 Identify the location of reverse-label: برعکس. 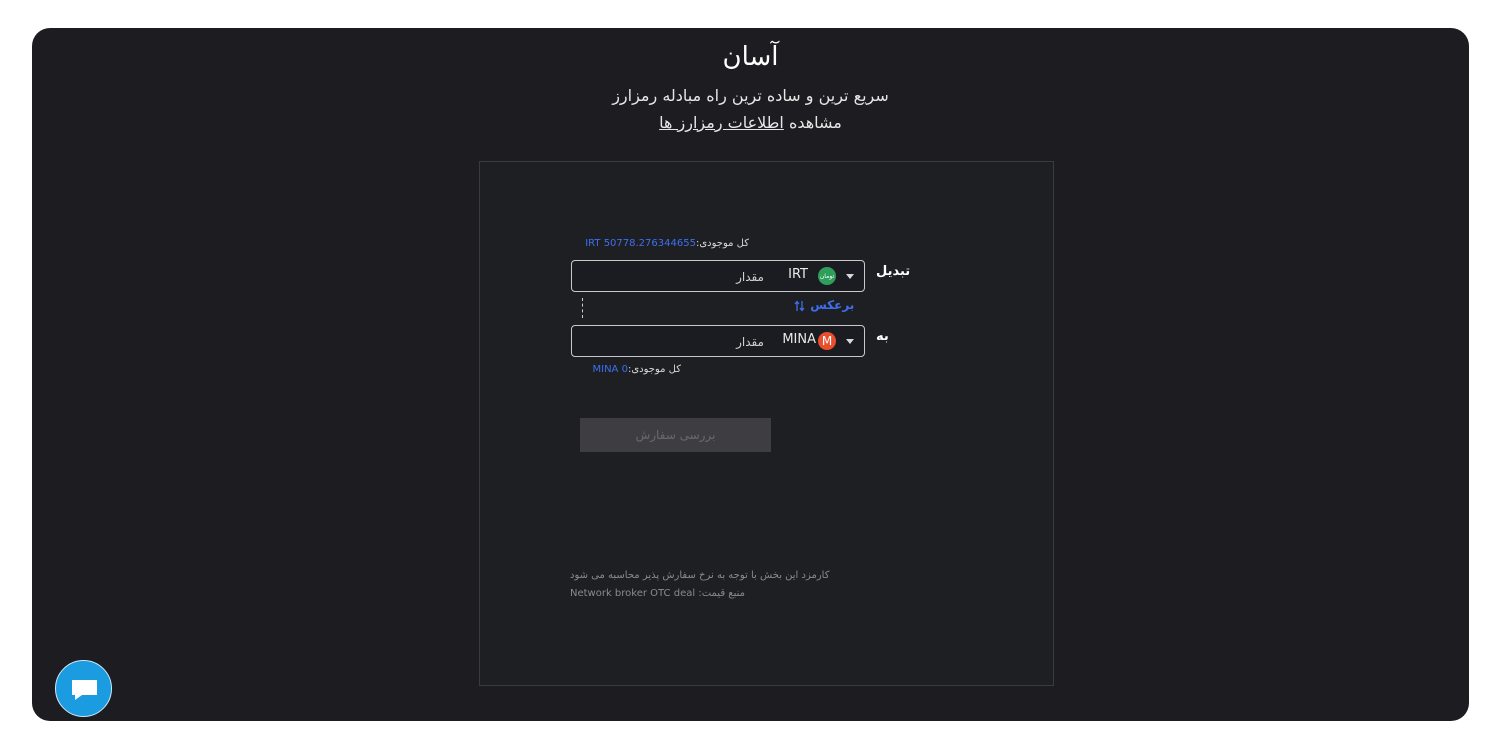
(832, 305).